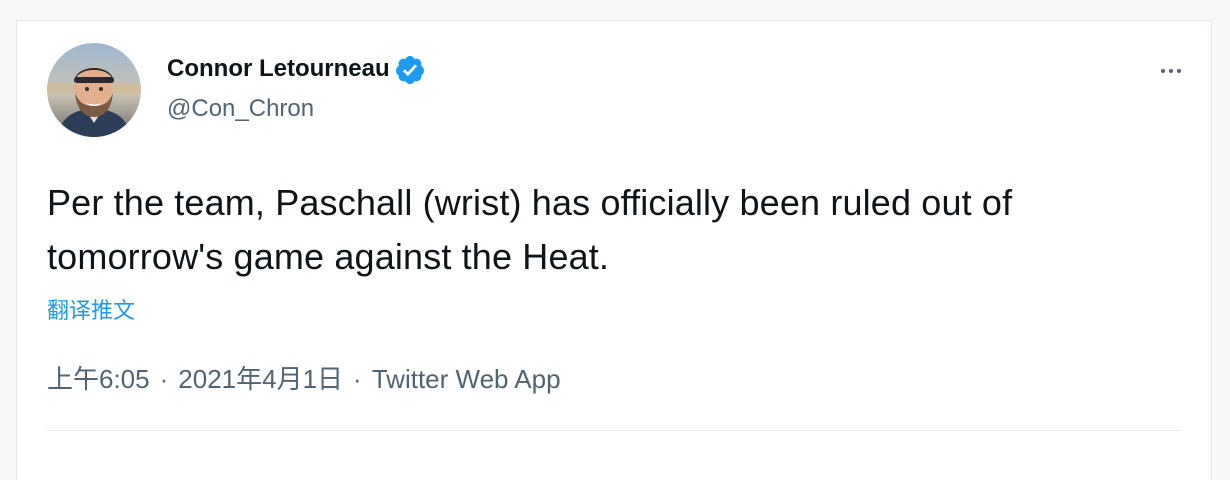 Image resolution: width=1230 pixels, height=480 pixels. I want to click on more-options-icon, so click(1171, 71).